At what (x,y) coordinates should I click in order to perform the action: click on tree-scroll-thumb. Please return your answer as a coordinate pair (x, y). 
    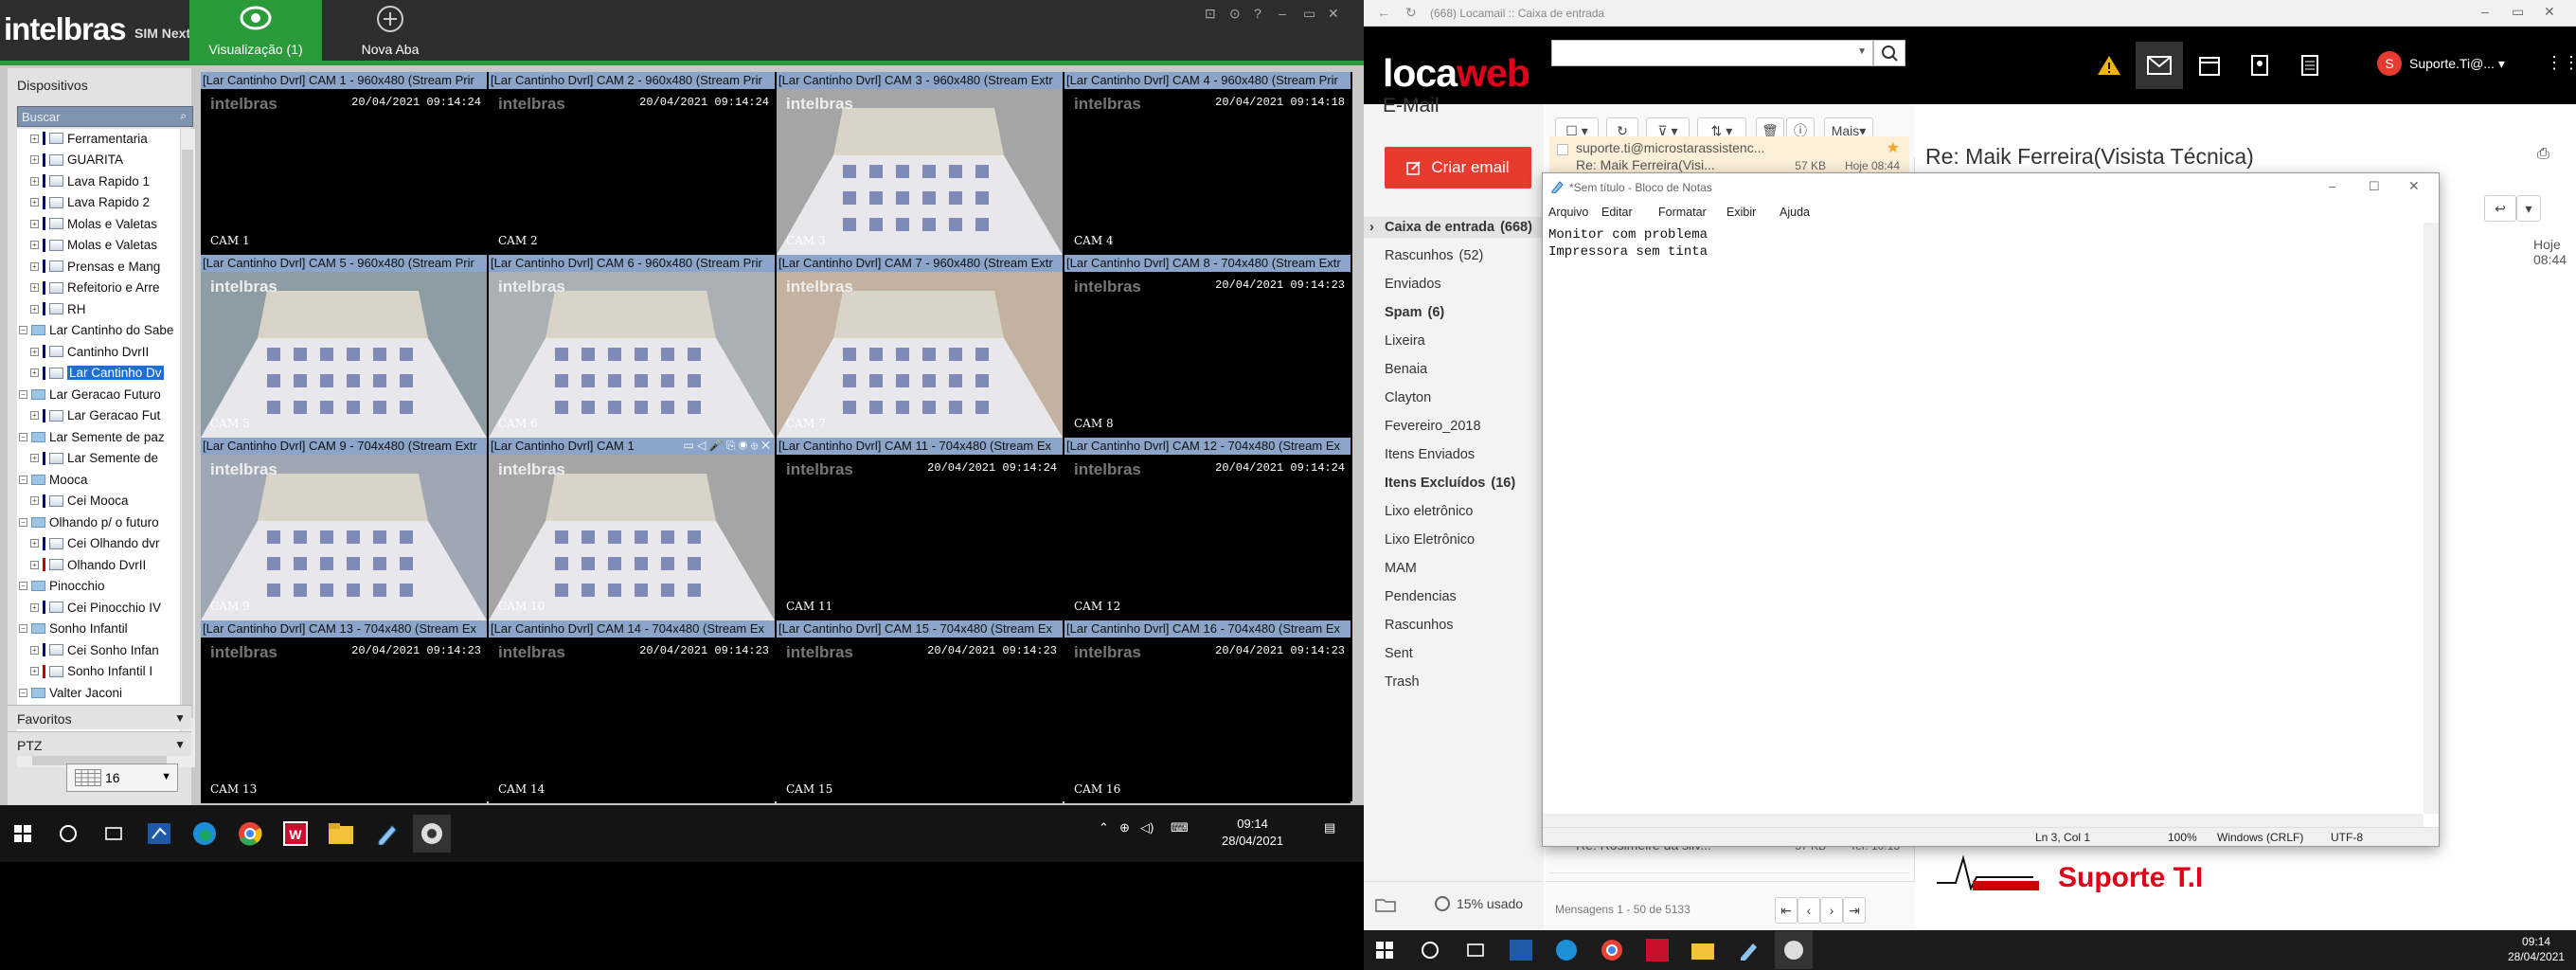
    Looking at the image, I should click on (187, 434).